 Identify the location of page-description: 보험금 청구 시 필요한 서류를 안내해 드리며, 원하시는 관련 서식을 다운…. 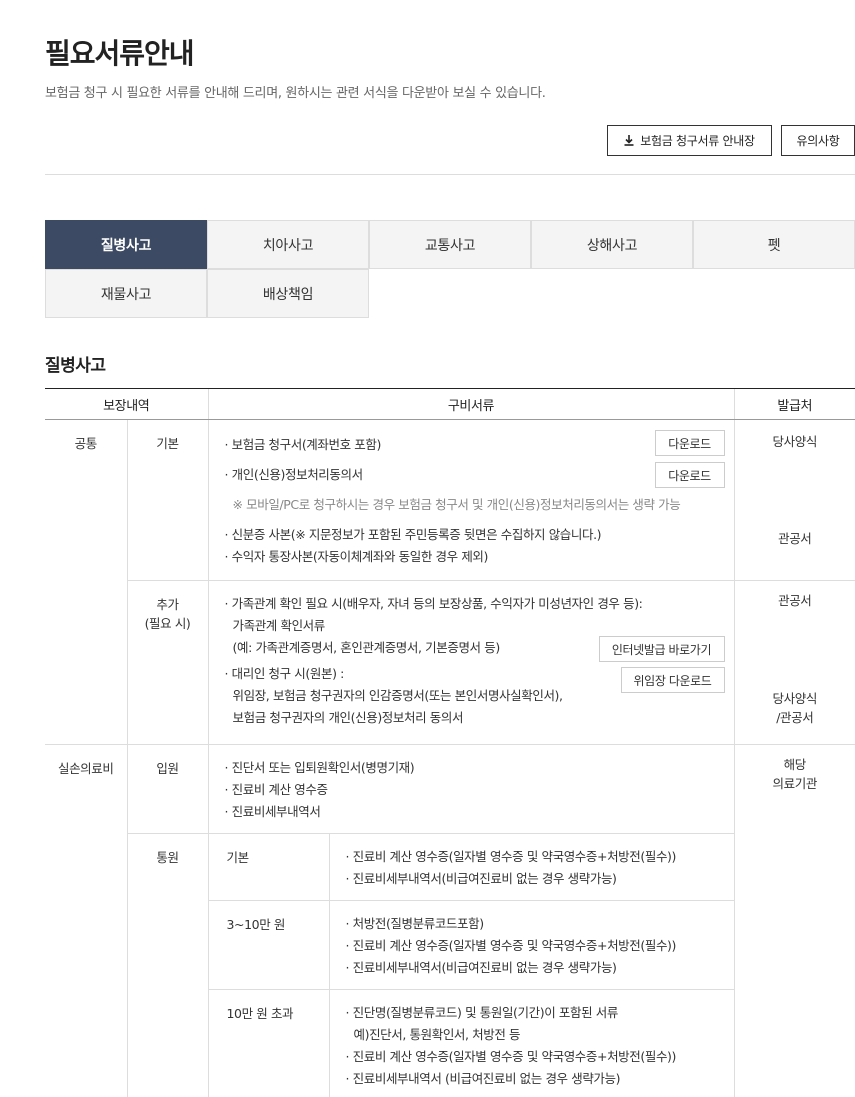
(295, 93).